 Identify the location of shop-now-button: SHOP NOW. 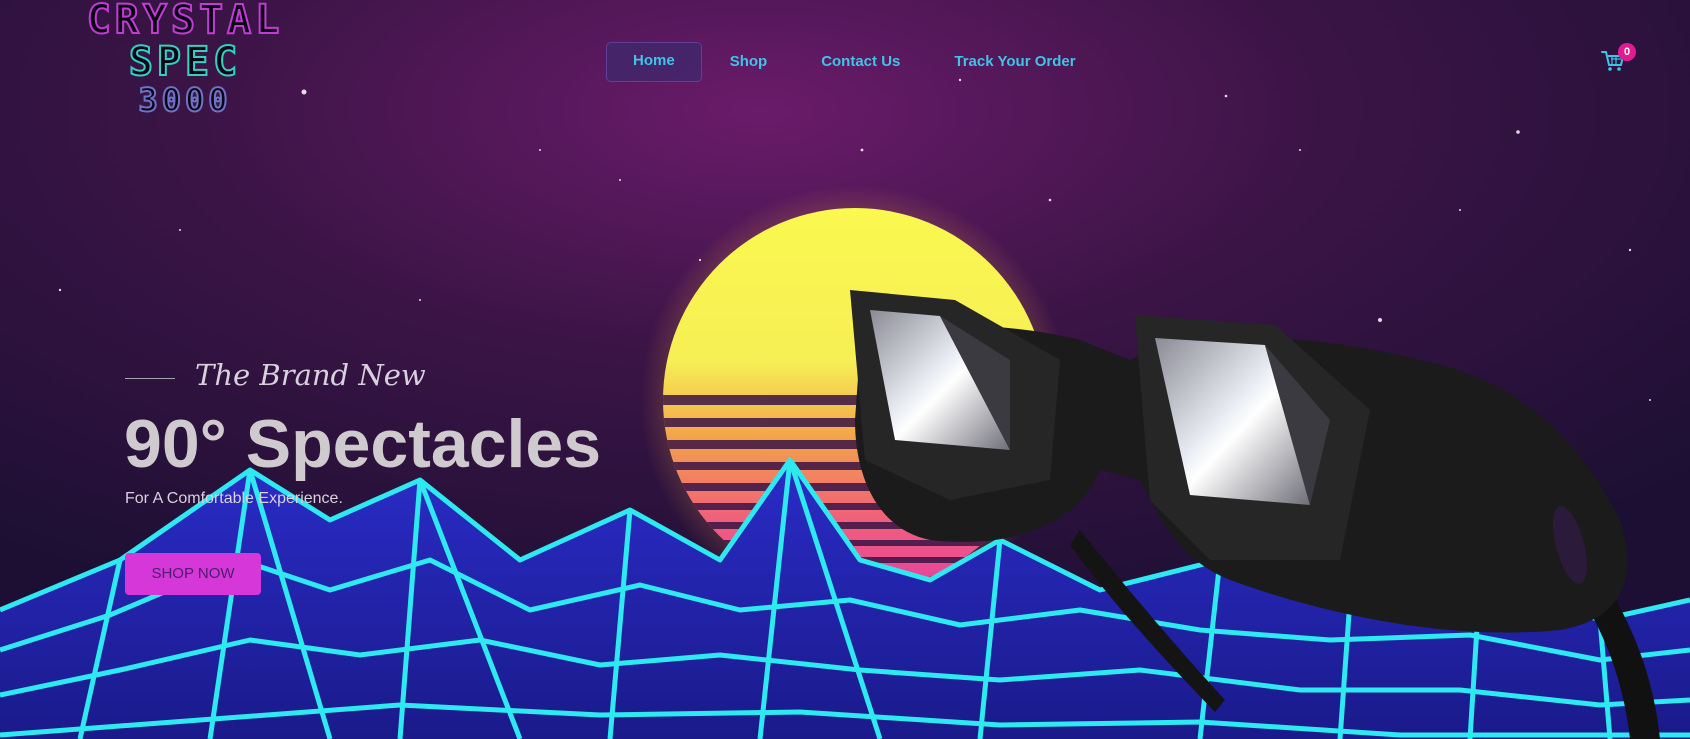
(193, 574).